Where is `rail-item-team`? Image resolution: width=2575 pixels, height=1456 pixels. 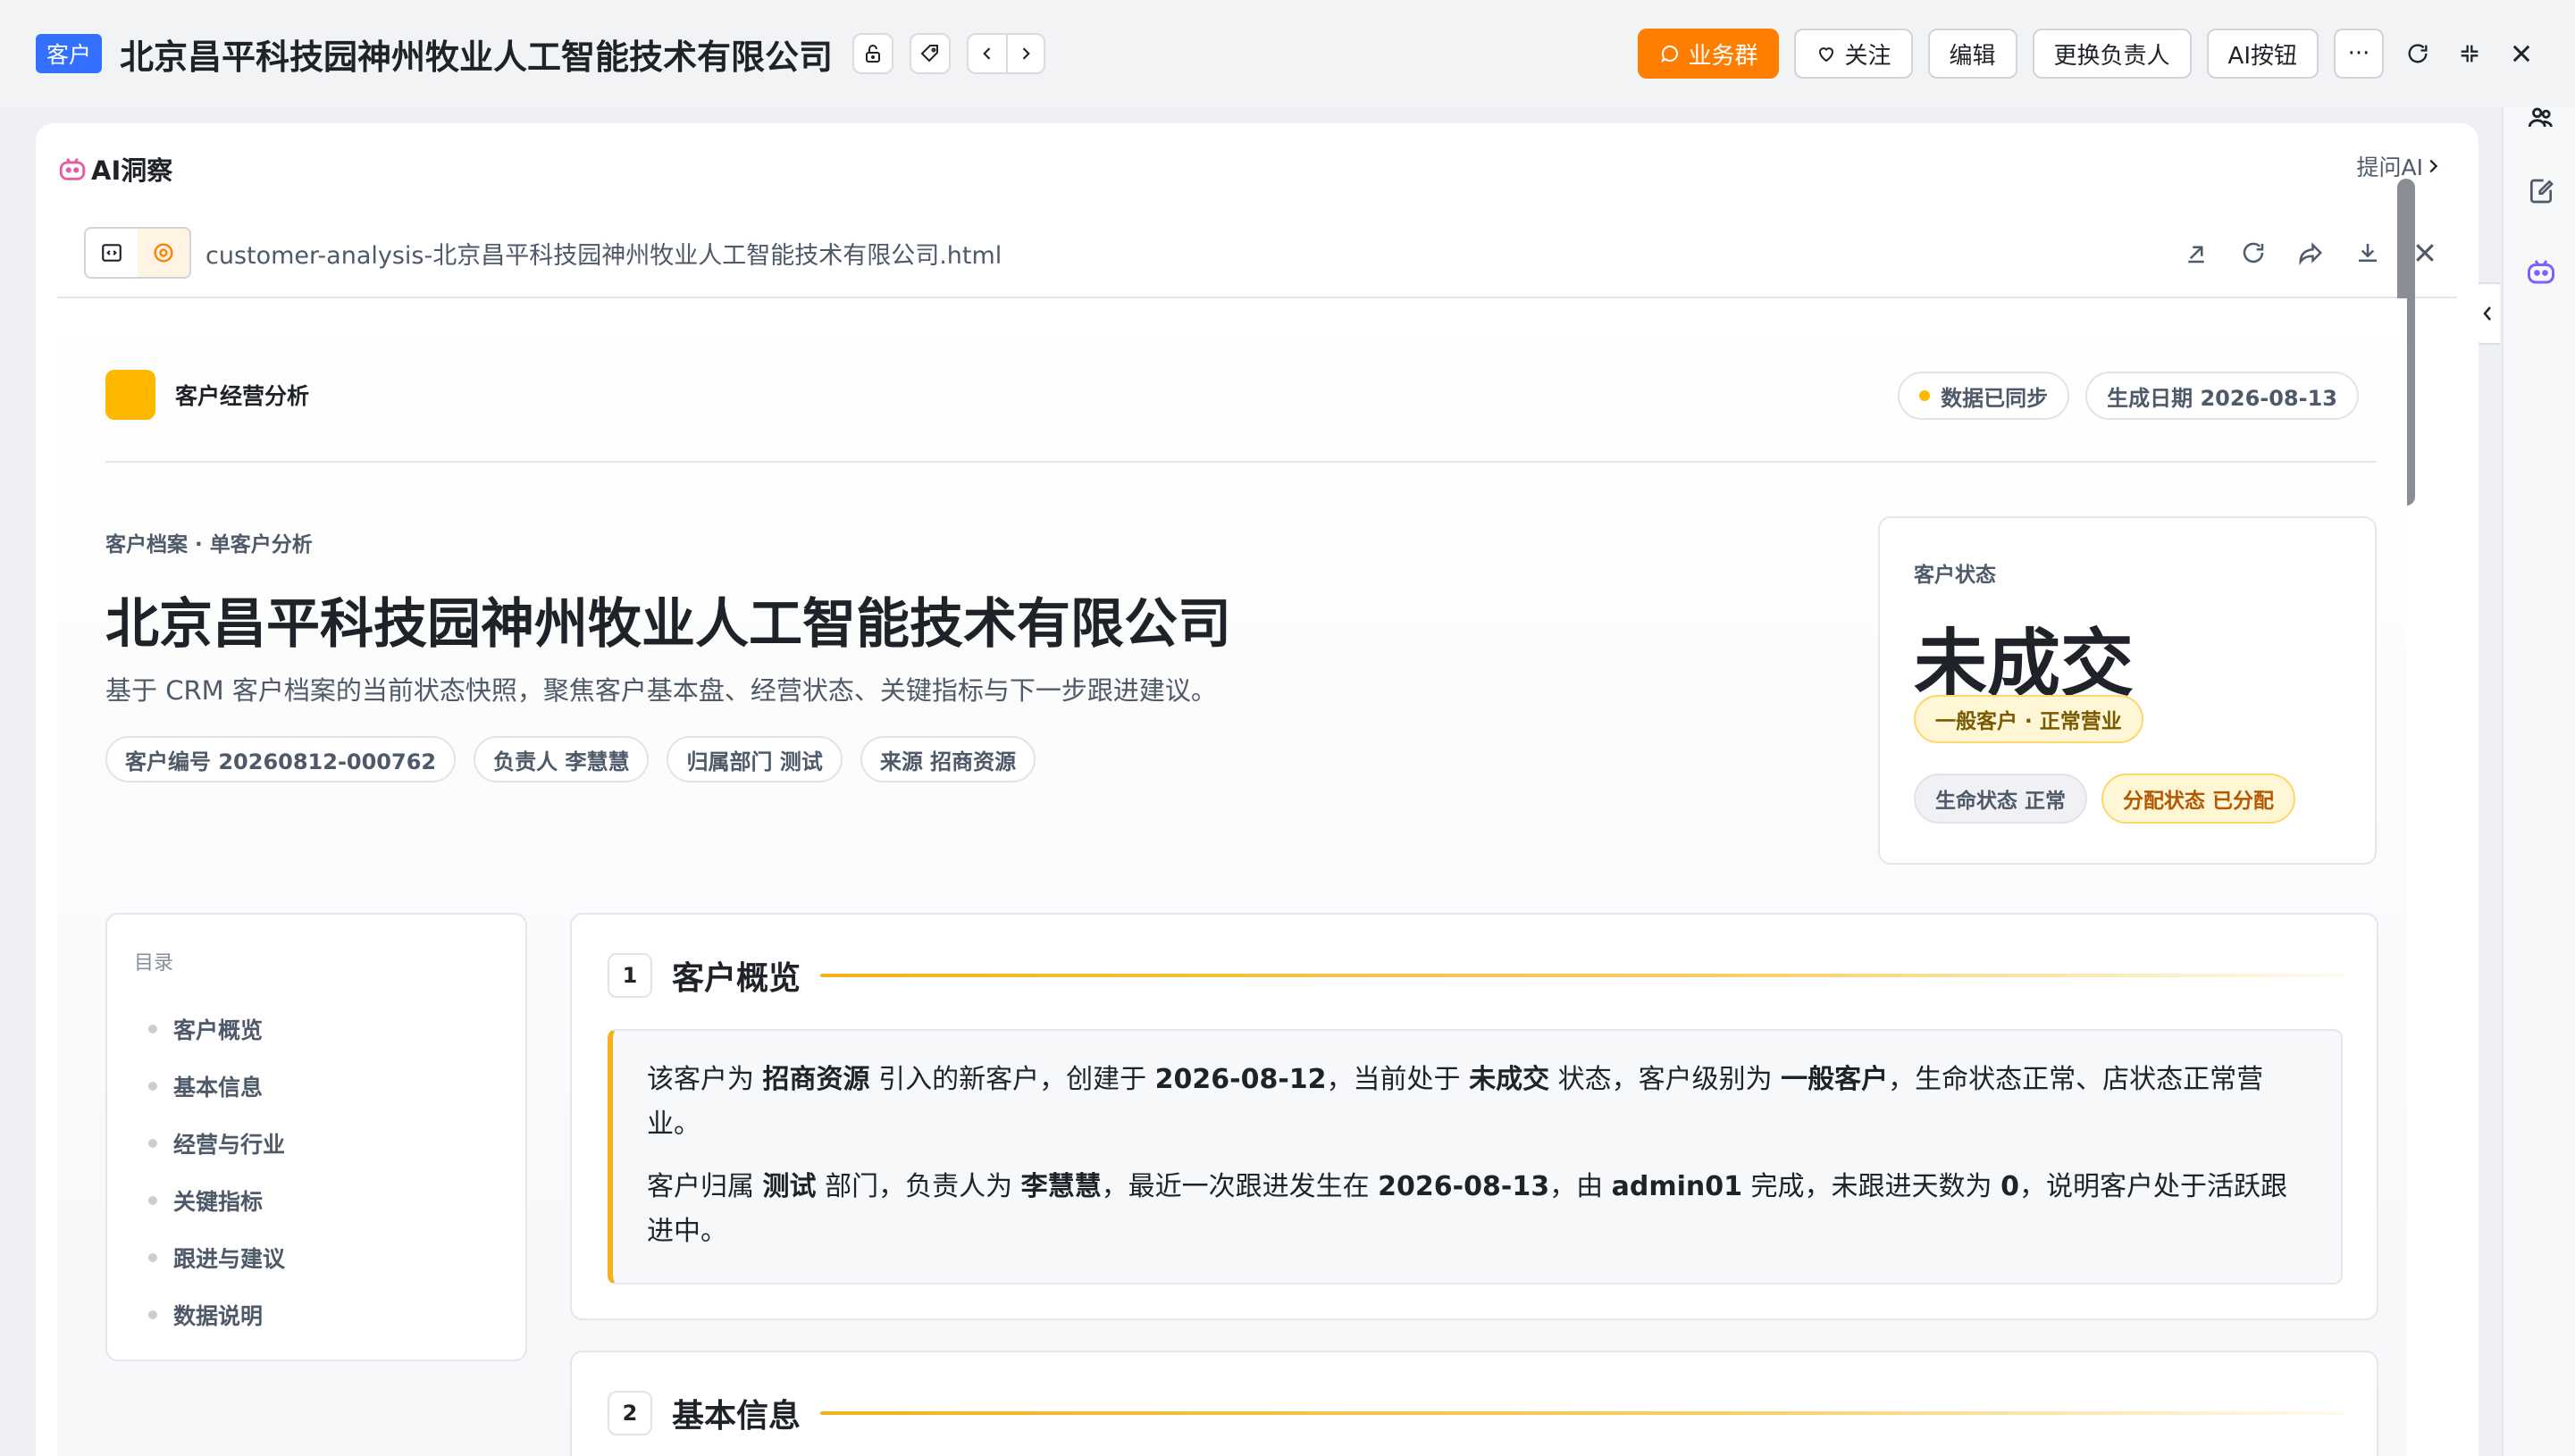 rail-item-team is located at coordinates (2541, 118).